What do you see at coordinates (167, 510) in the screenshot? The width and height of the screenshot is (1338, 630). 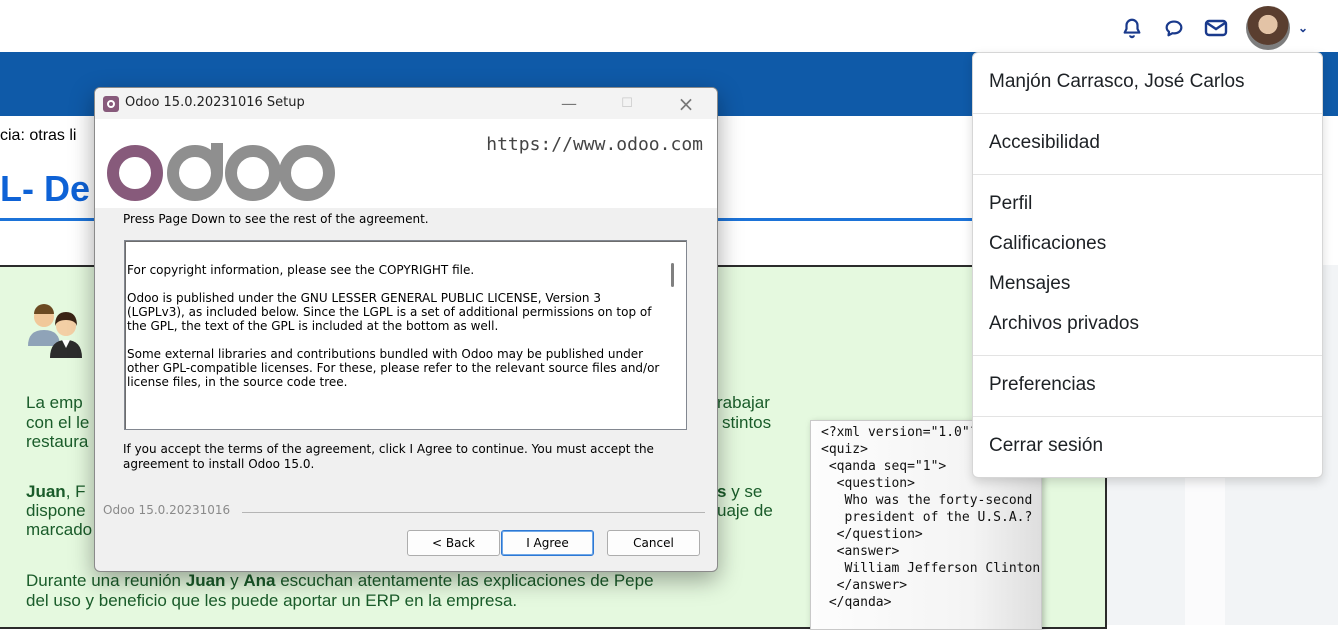 I see `installer-brand: Odoo 15.0.20231016` at bounding box center [167, 510].